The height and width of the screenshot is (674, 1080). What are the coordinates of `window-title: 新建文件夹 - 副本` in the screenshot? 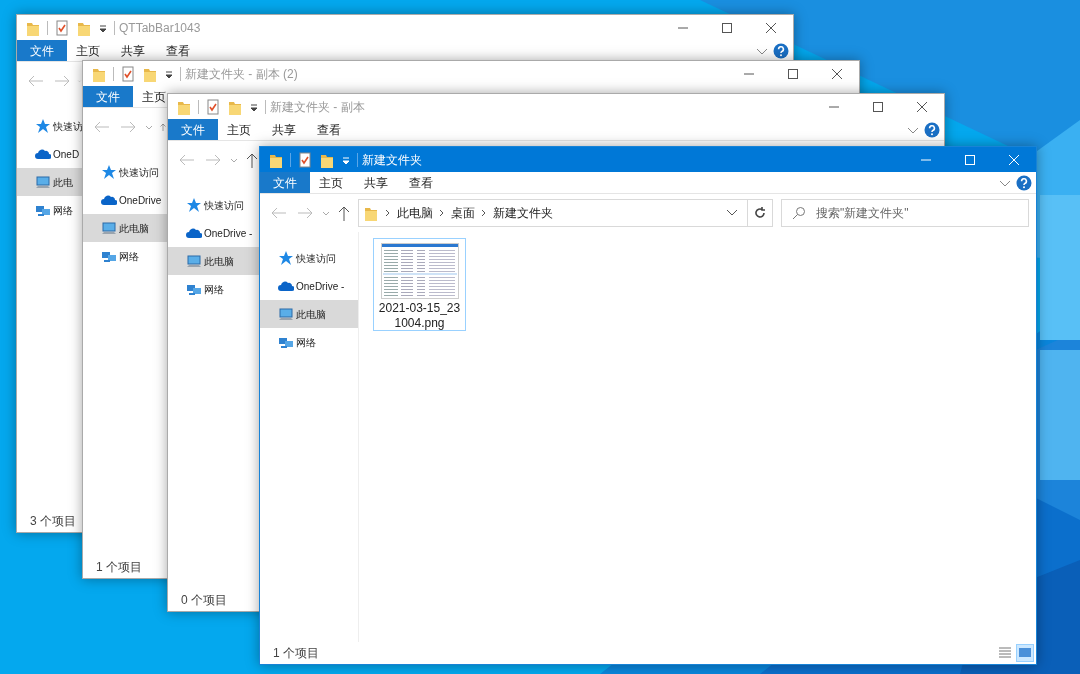 It's located at (317, 107).